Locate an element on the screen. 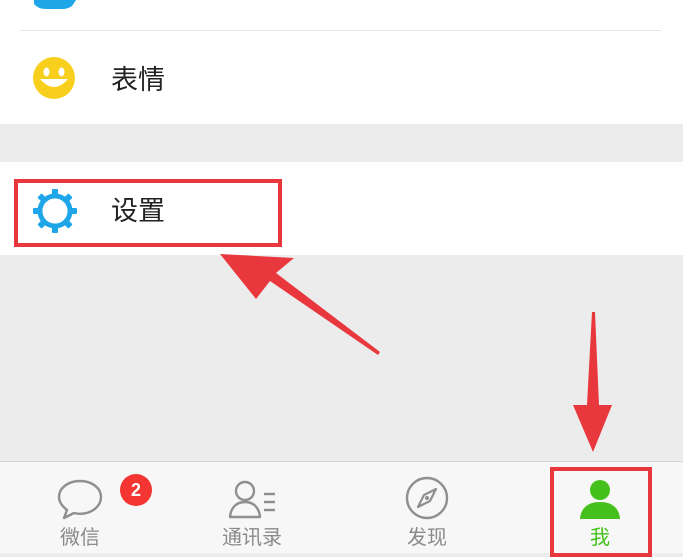 The image size is (683, 557). tab-discover-icon-wrap is located at coordinates (427, 497).